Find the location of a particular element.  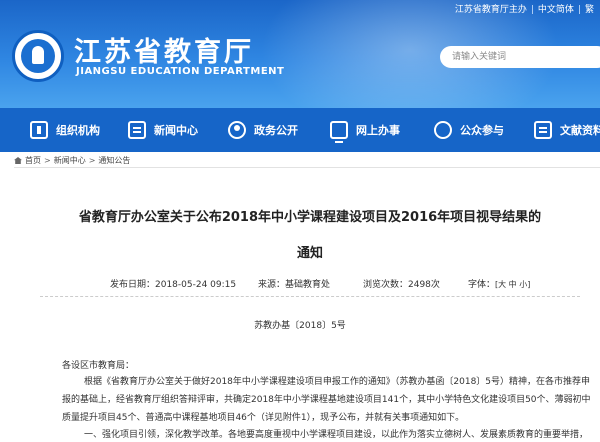

breadcrumb: 首页 > 新闻中心 > 通知公告 is located at coordinates (72, 160).